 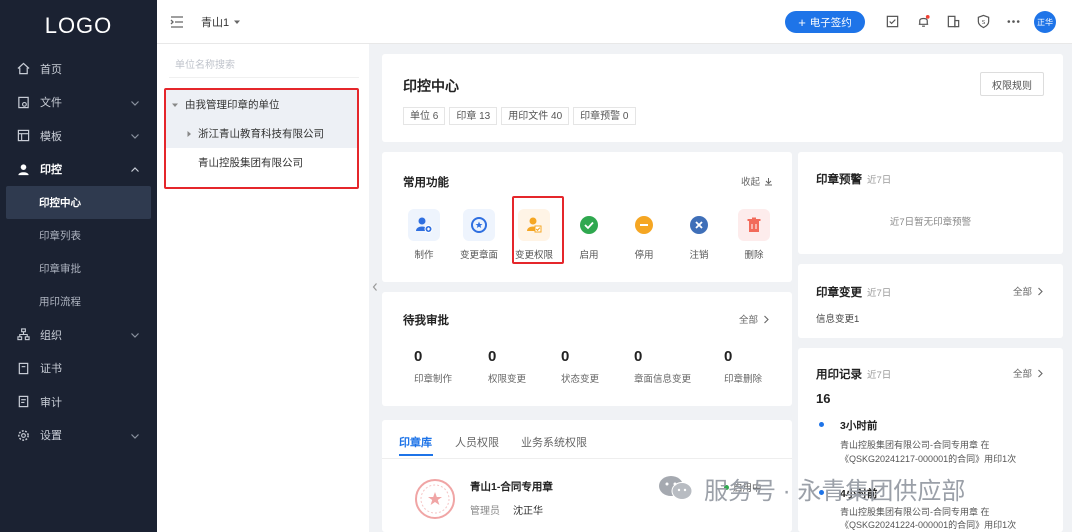 What do you see at coordinates (78, 103) in the screenshot?
I see `nav-item-file: 文件` at bounding box center [78, 103].